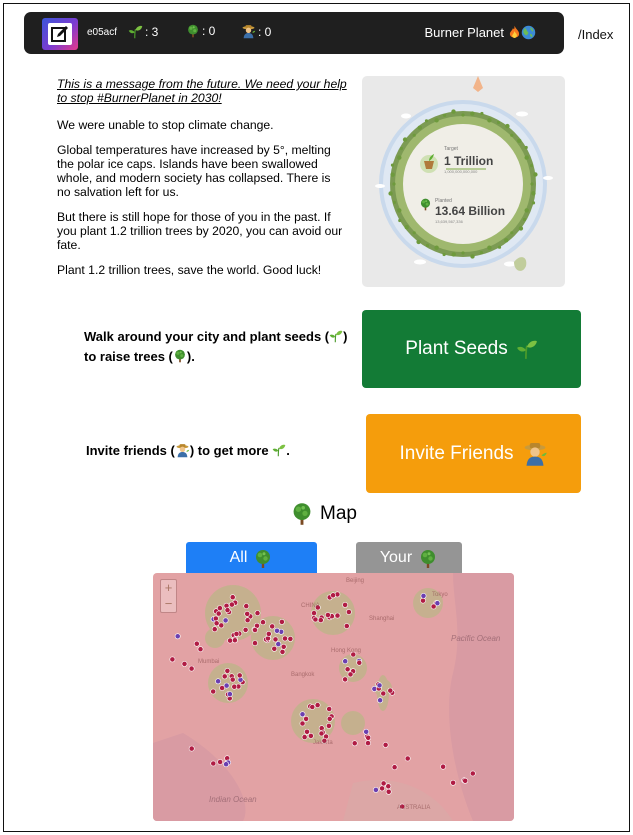 The width and height of the screenshot is (633, 835). Describe the element at coordinates (168, 604) in the screenshot. I see `zoom-out-button: −` at that location.